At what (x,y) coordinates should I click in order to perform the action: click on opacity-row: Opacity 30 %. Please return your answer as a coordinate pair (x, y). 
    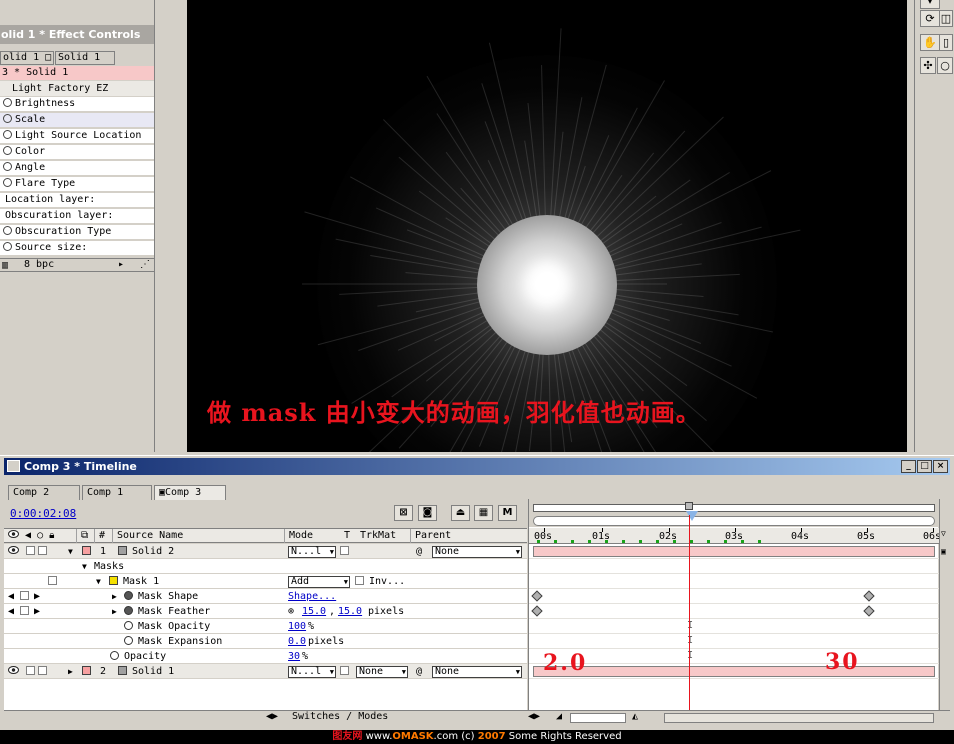
    Looking at the image, I should click on (265, 656).